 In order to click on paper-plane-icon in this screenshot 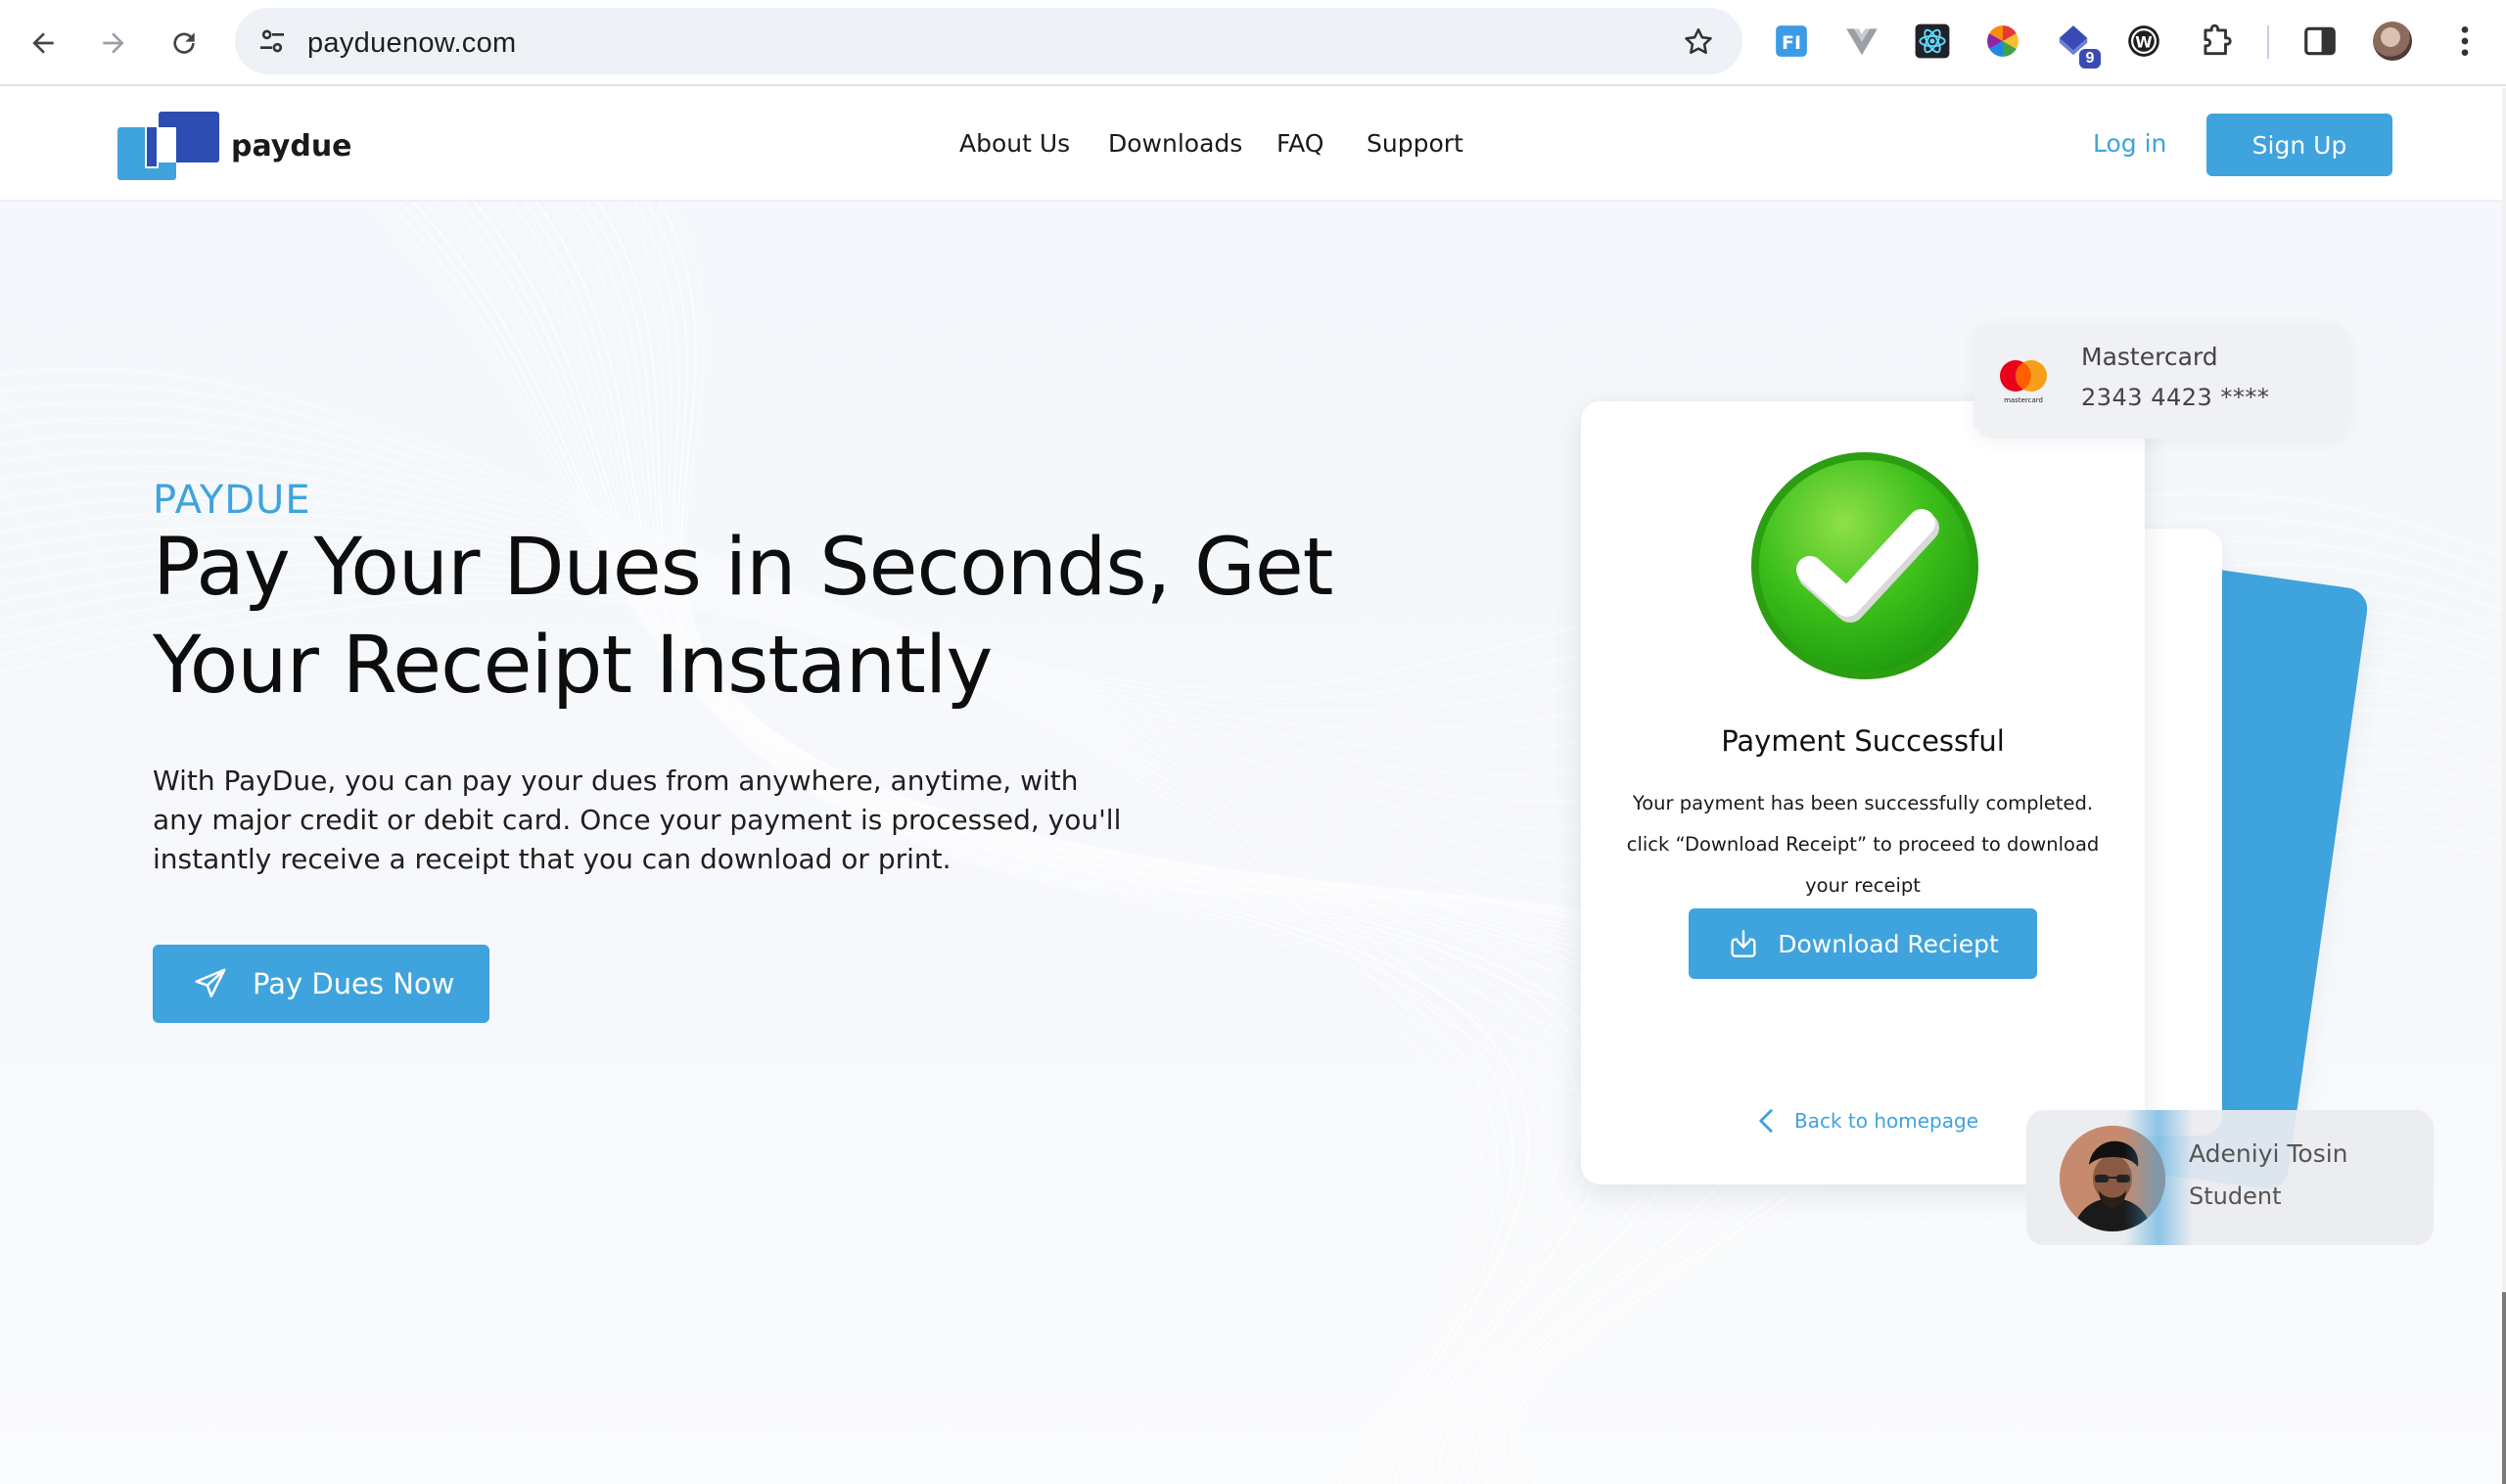, I will do `click(210, 982)`.